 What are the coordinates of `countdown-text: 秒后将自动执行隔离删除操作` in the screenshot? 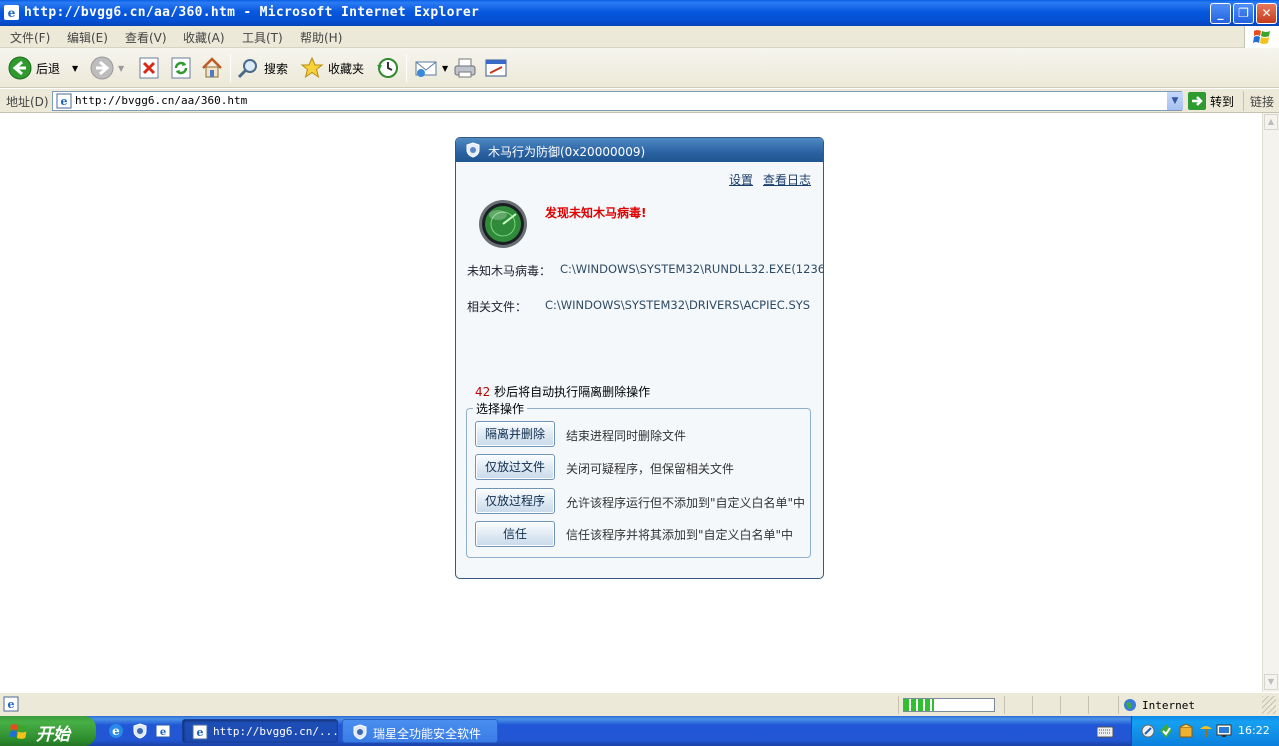 It's located at (570, 392).